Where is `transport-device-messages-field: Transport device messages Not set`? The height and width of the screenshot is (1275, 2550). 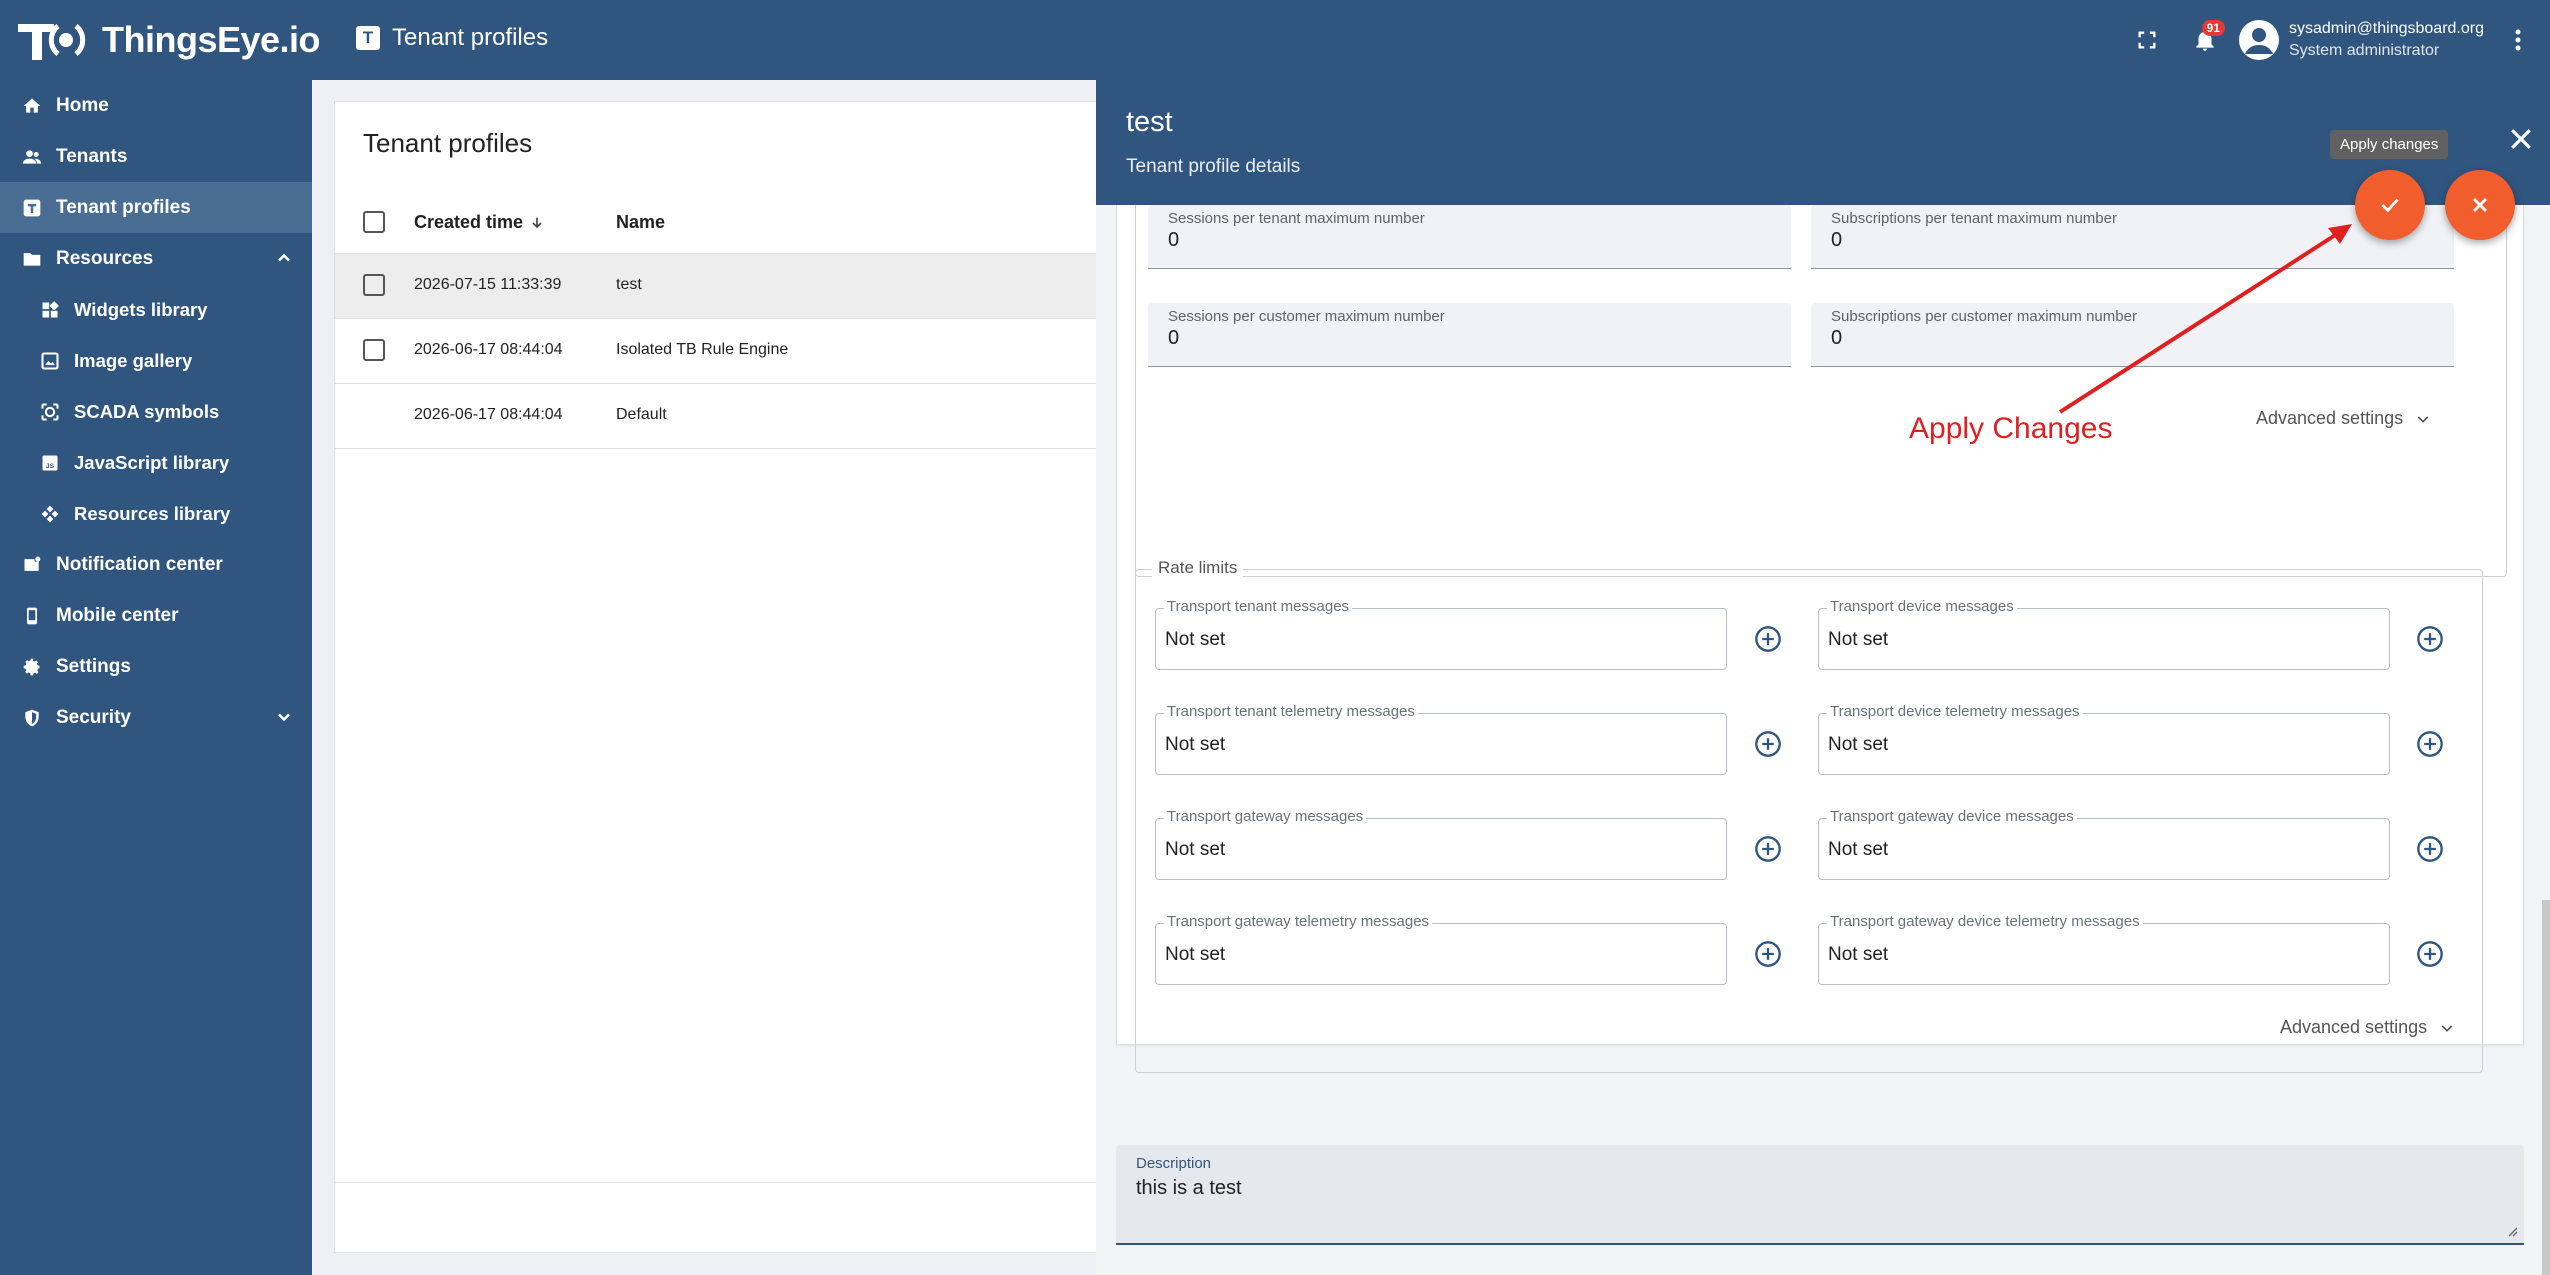 transport-device-messages-field: Transport device messages Not set is located at coordinates (2104, 634).